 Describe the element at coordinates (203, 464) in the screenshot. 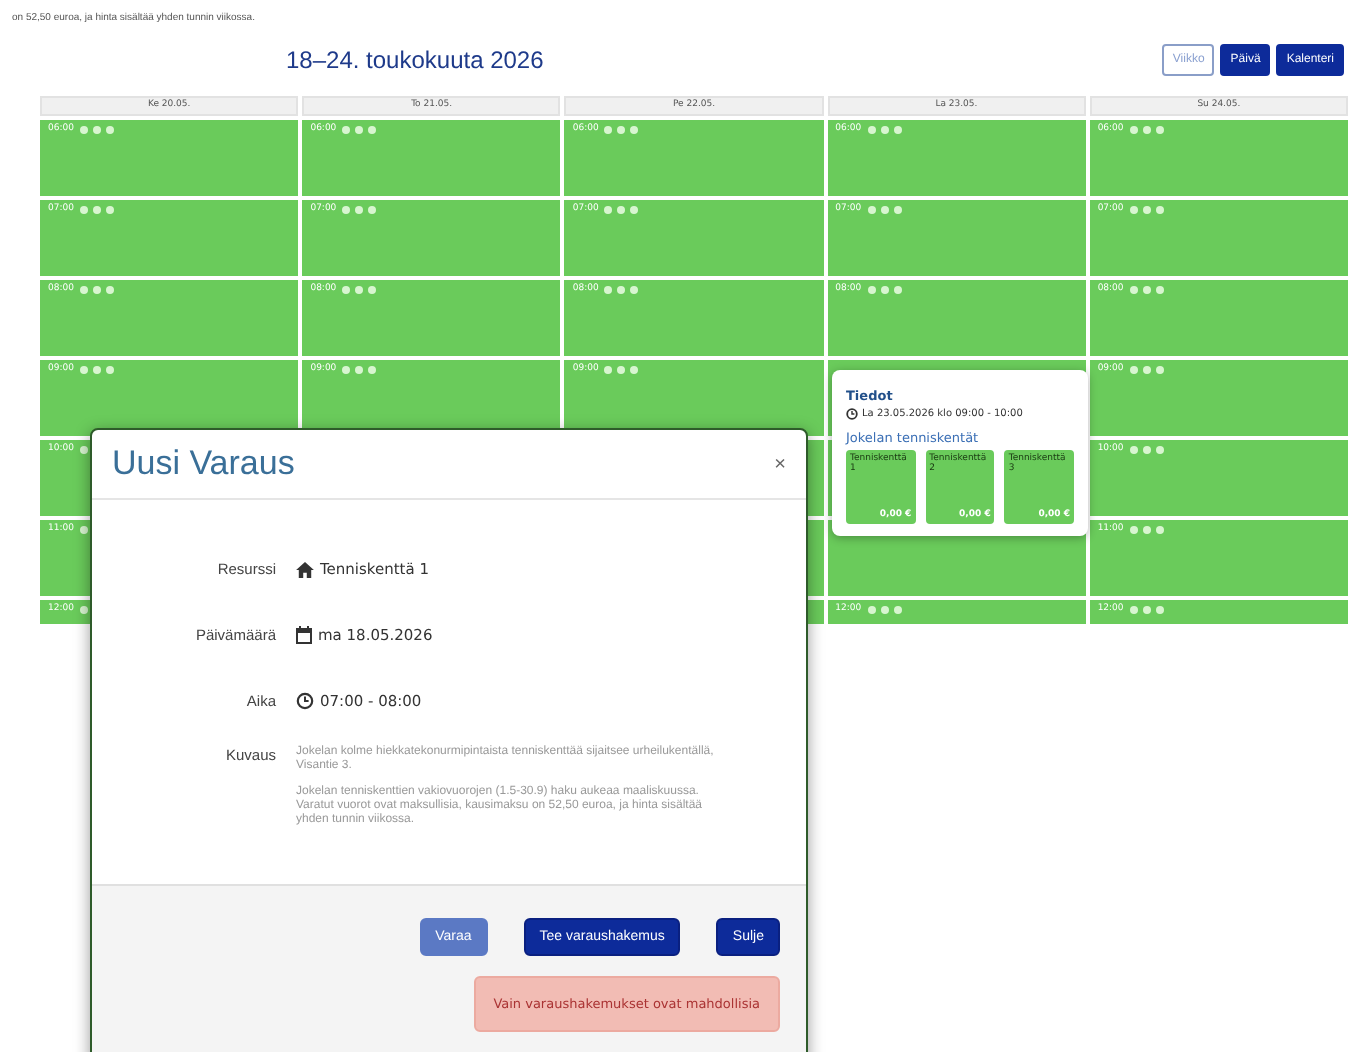

I see `dialog-title: Uusi Varaus` at that location.